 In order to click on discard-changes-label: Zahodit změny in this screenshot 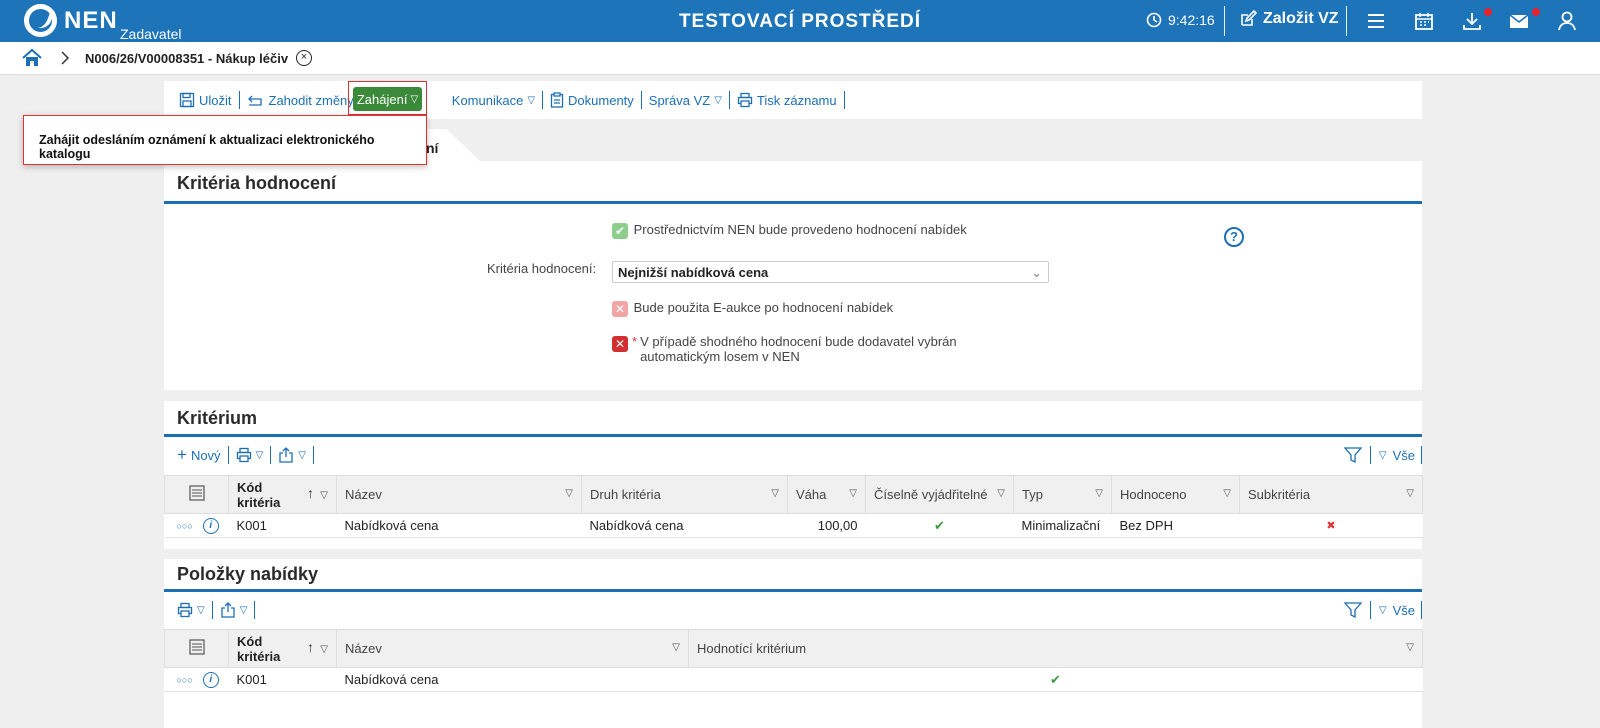, I will do `click(311, 100)`.